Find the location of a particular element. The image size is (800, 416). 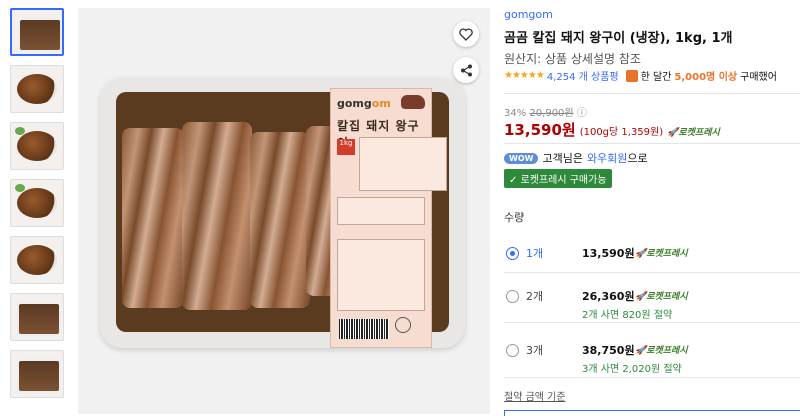

month-count: 5,000명 이상 is located at coordinates (706, 77).